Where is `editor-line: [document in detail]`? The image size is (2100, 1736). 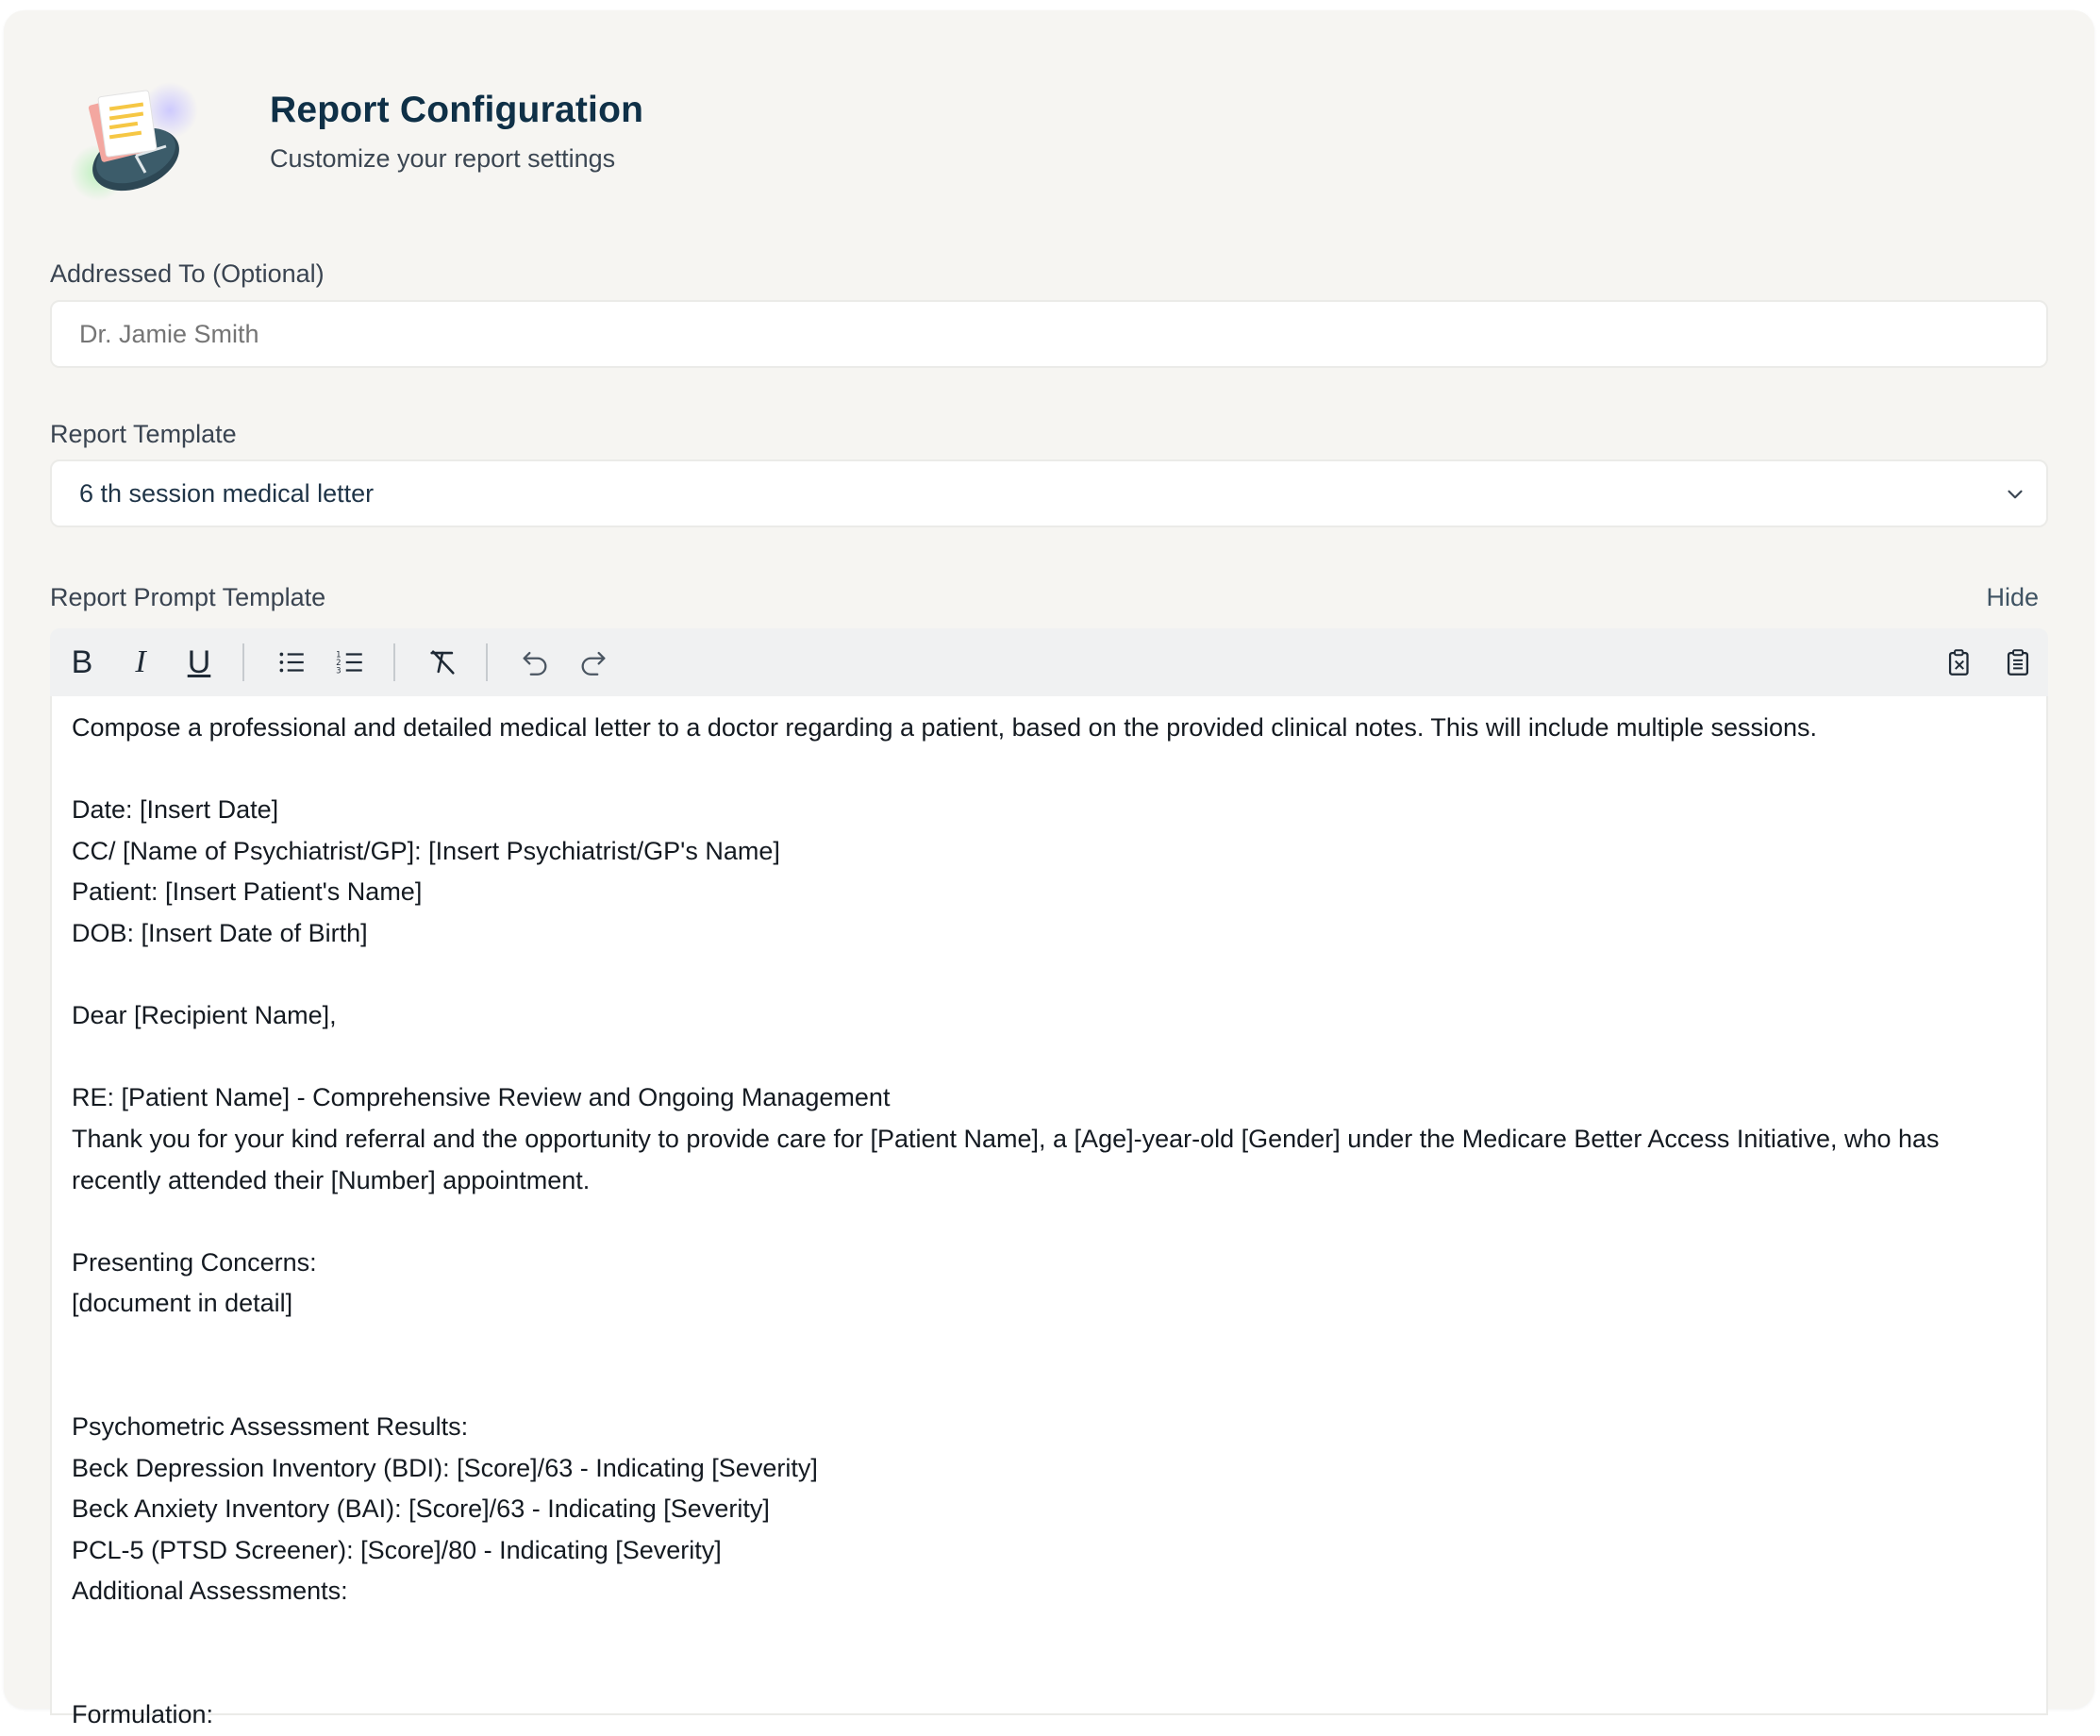 editor-line: [document in detail] is located at coordinates (183, 1303).